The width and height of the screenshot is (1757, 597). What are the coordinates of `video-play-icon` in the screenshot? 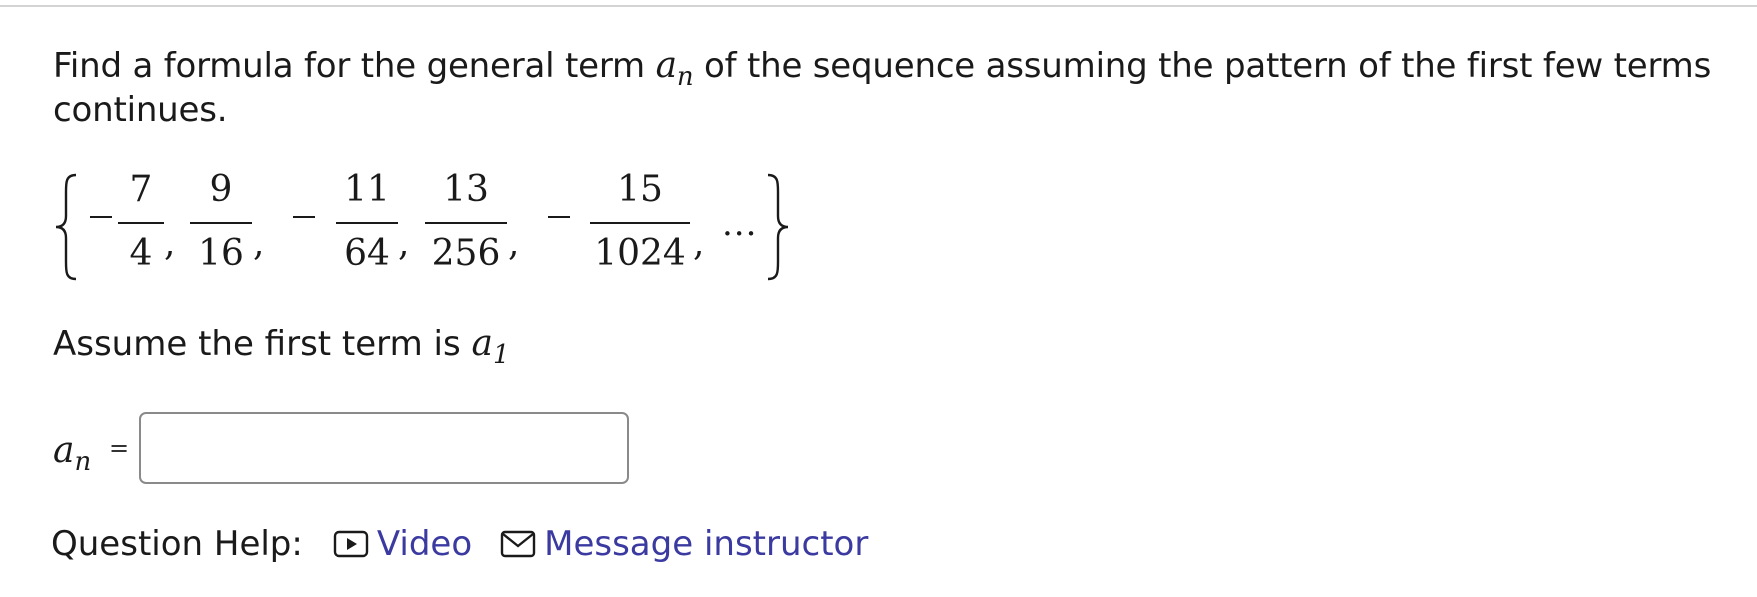 It's located at (351, 544).